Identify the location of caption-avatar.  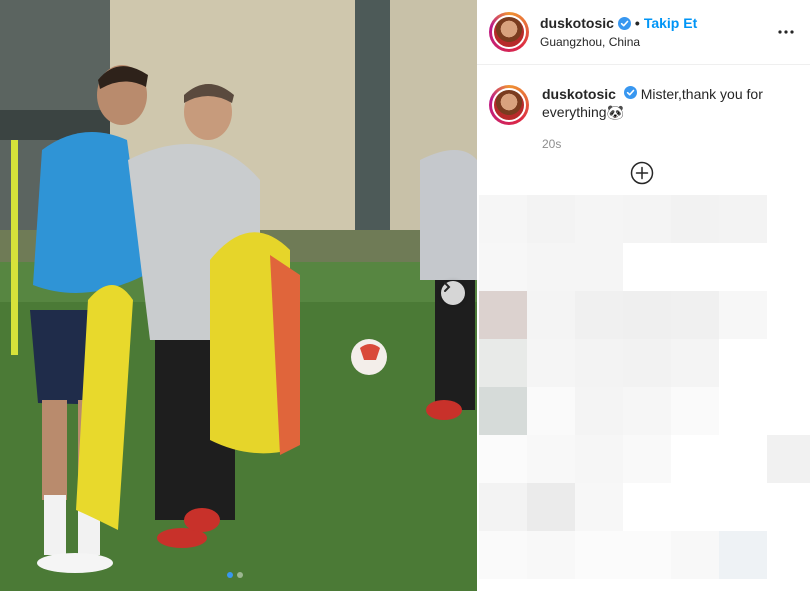
(509, 105).